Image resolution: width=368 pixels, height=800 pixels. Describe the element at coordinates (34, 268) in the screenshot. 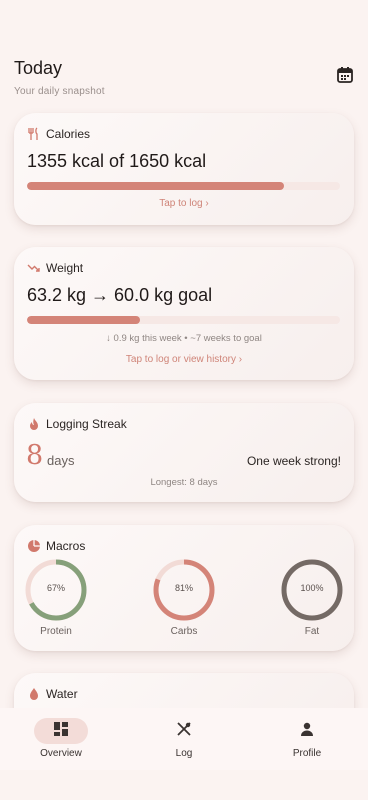

I see `trend-down-icon` at that location.